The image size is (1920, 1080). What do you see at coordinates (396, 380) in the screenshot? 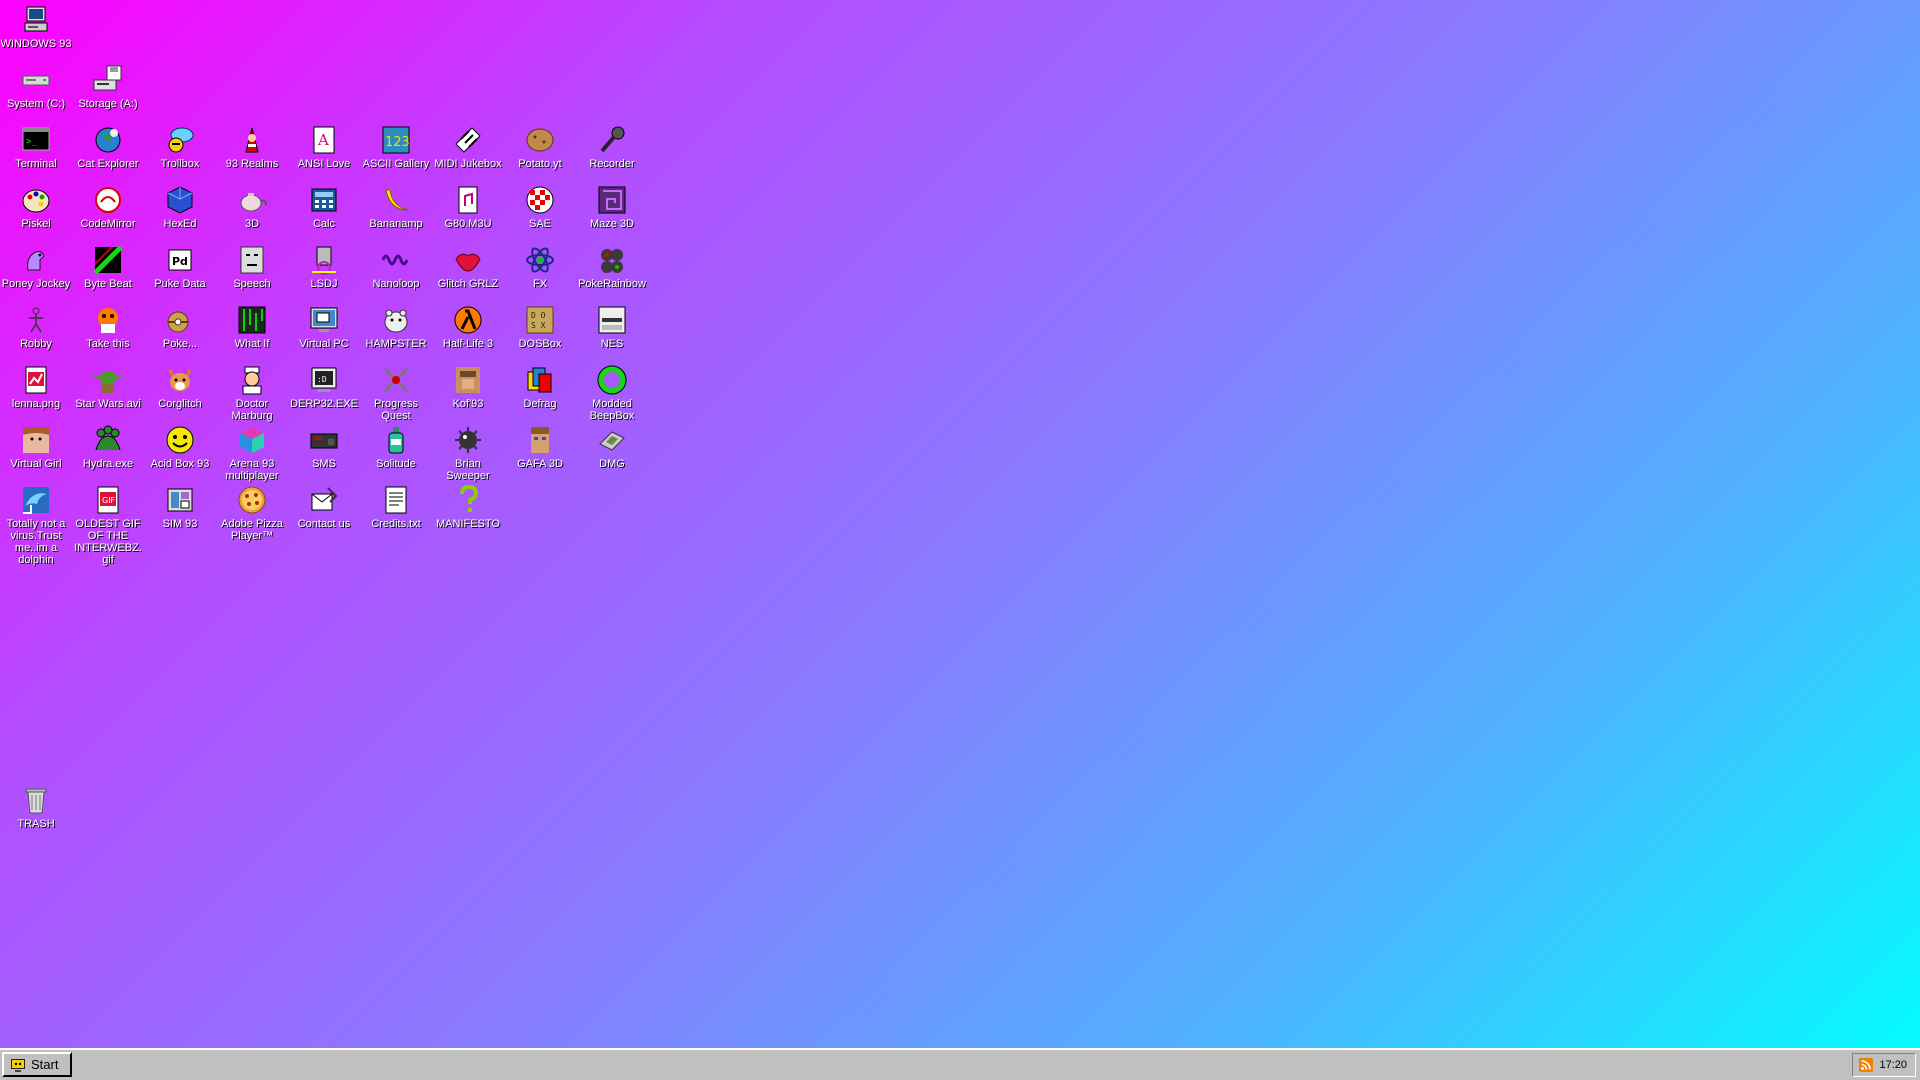
I see `swords-icon` at bounding box center [396, 380].